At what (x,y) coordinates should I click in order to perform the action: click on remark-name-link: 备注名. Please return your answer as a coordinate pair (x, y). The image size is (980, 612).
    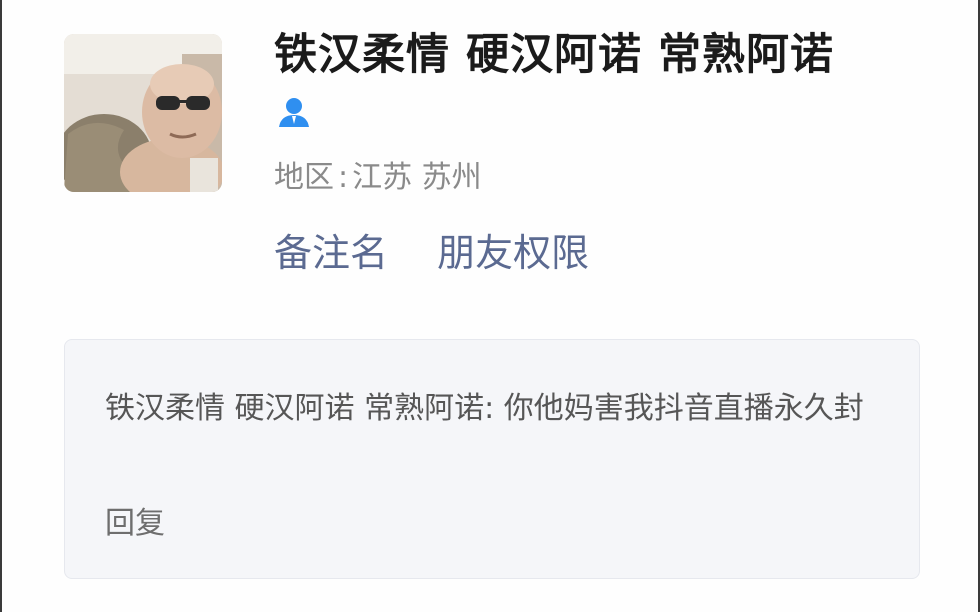
    Looking at the image, I should click on (331, 249).